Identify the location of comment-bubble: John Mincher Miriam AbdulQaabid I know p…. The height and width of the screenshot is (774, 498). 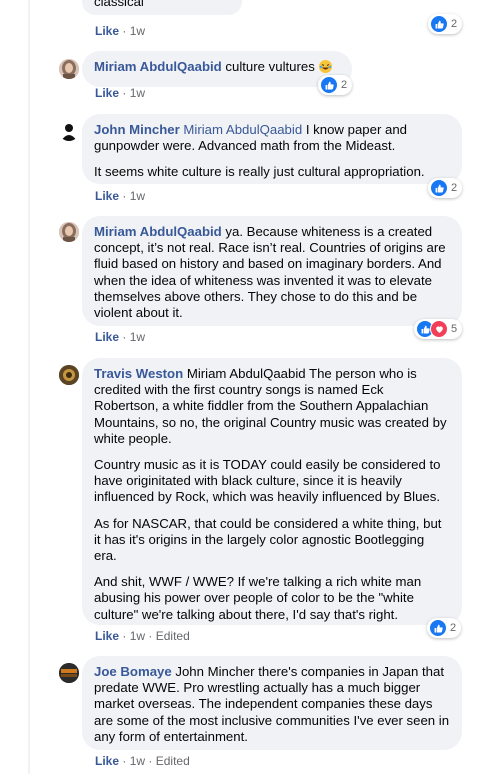
(272, 149).